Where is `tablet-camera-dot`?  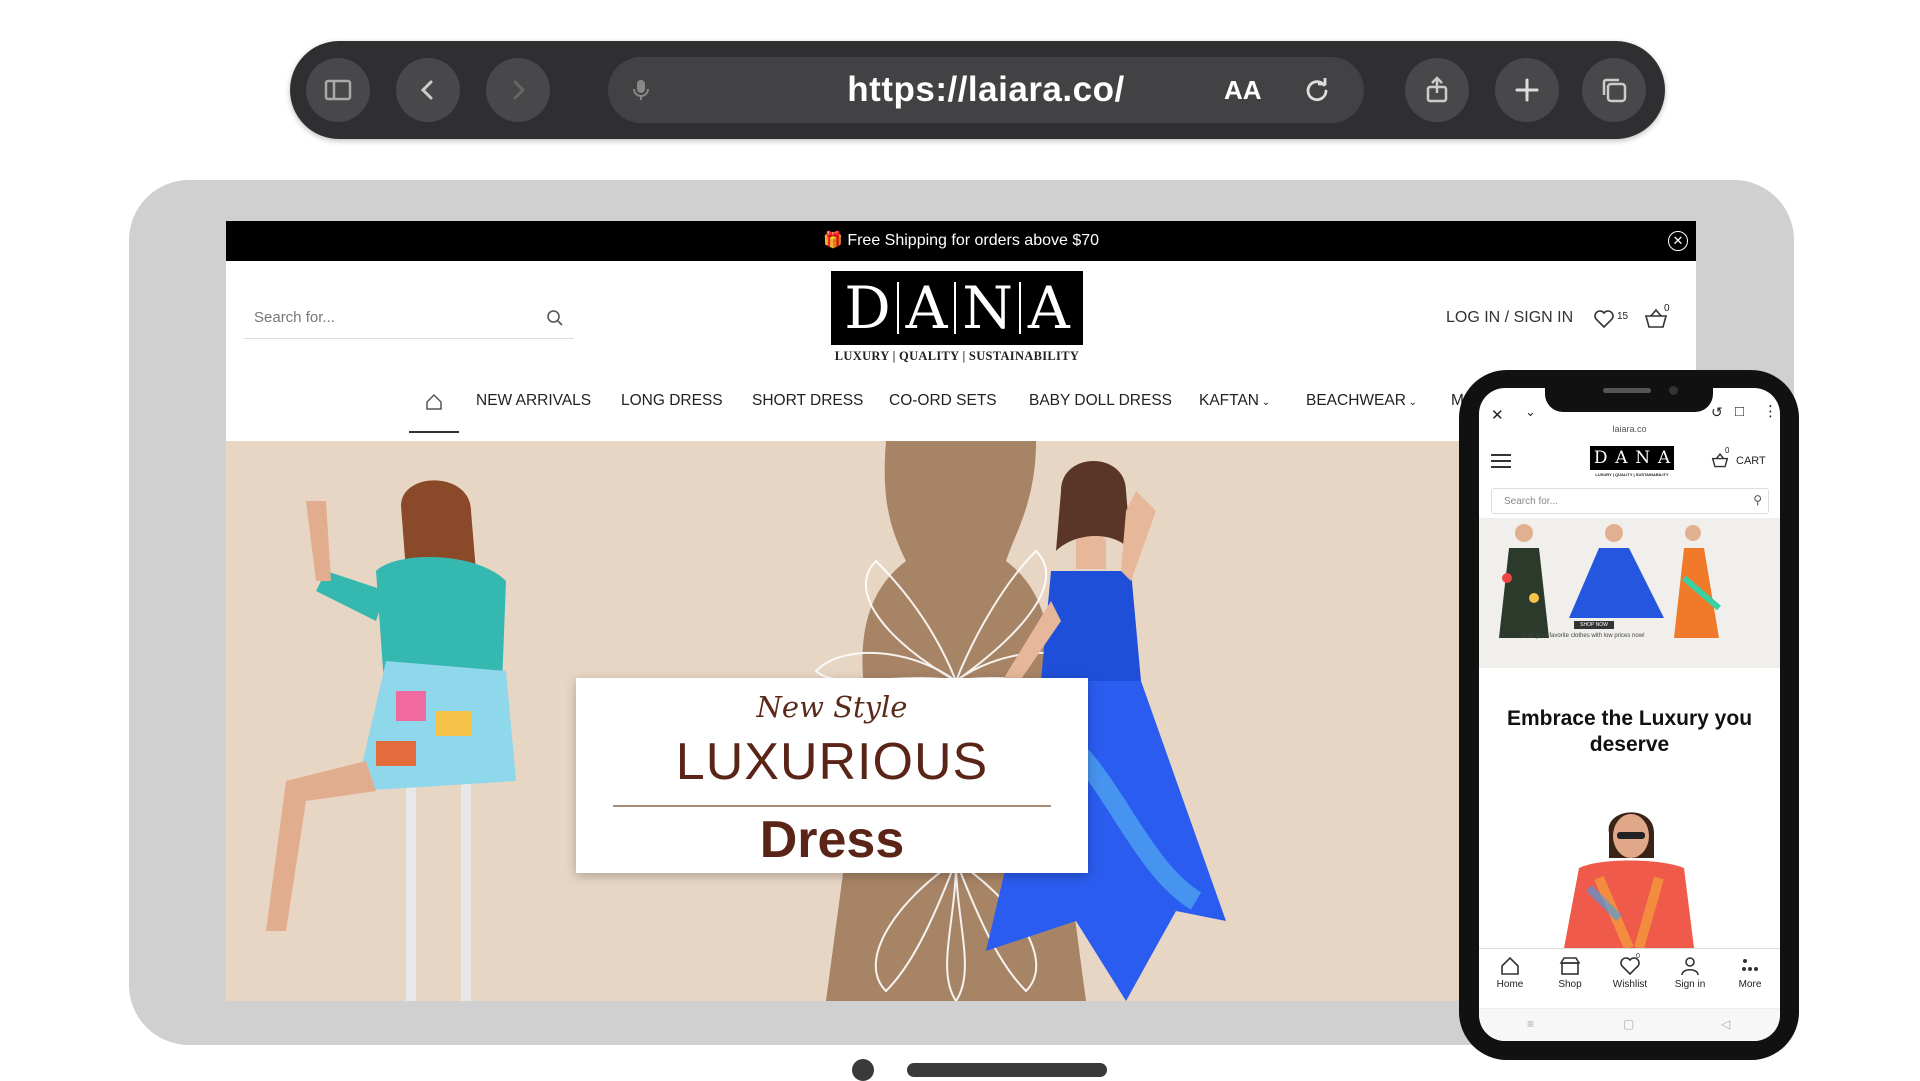
tablet-camera-dot is located at coordinates (863, 1070).